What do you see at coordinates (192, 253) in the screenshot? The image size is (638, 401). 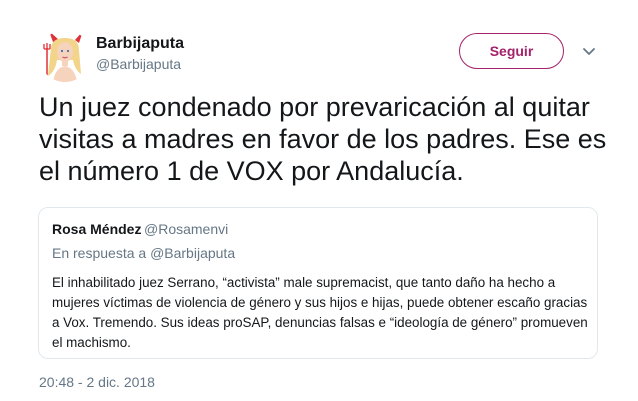 I see `reply-to-link: @Barbijaputa` at bounding box center [192, 253].